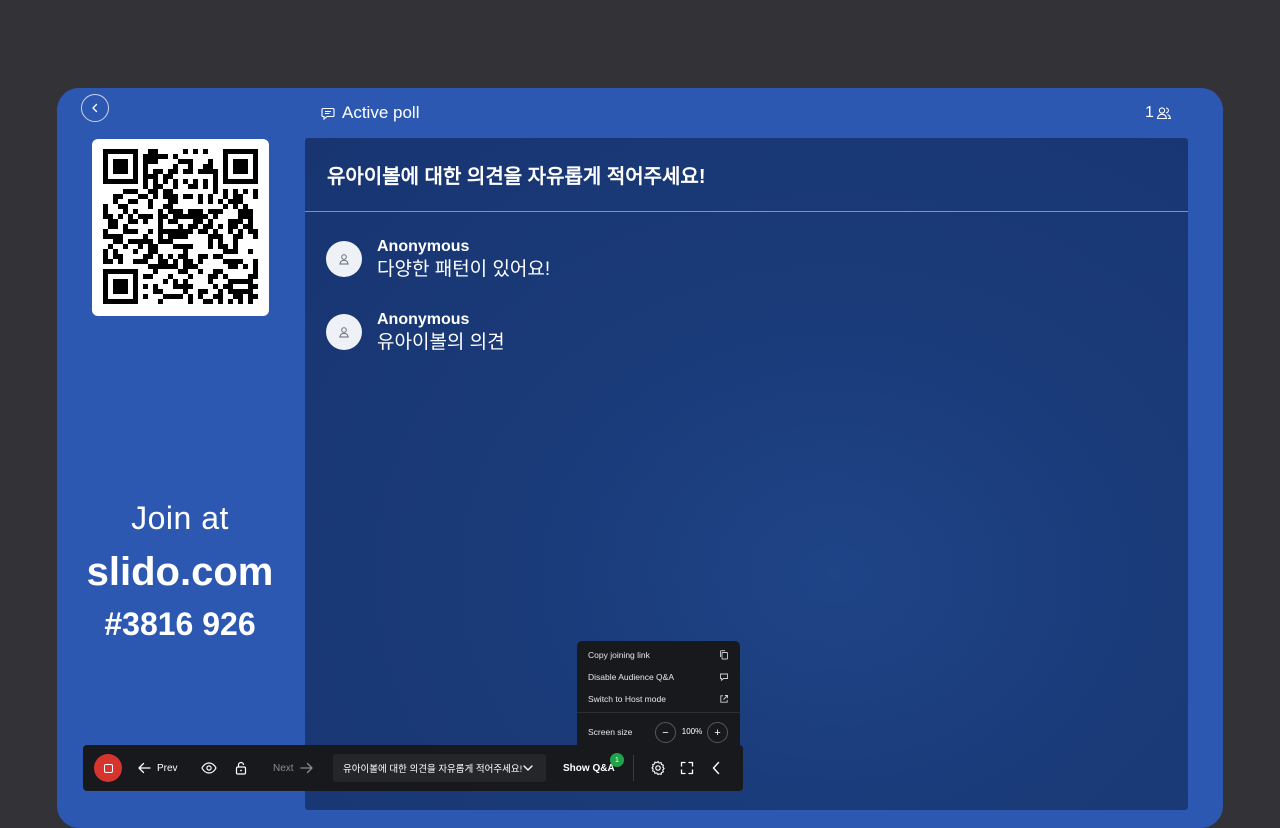 This screenshot has width=1280, height=828. Describe the element at coordinates (658, 712) in the screenshot. I see `menu-divider` at that location.